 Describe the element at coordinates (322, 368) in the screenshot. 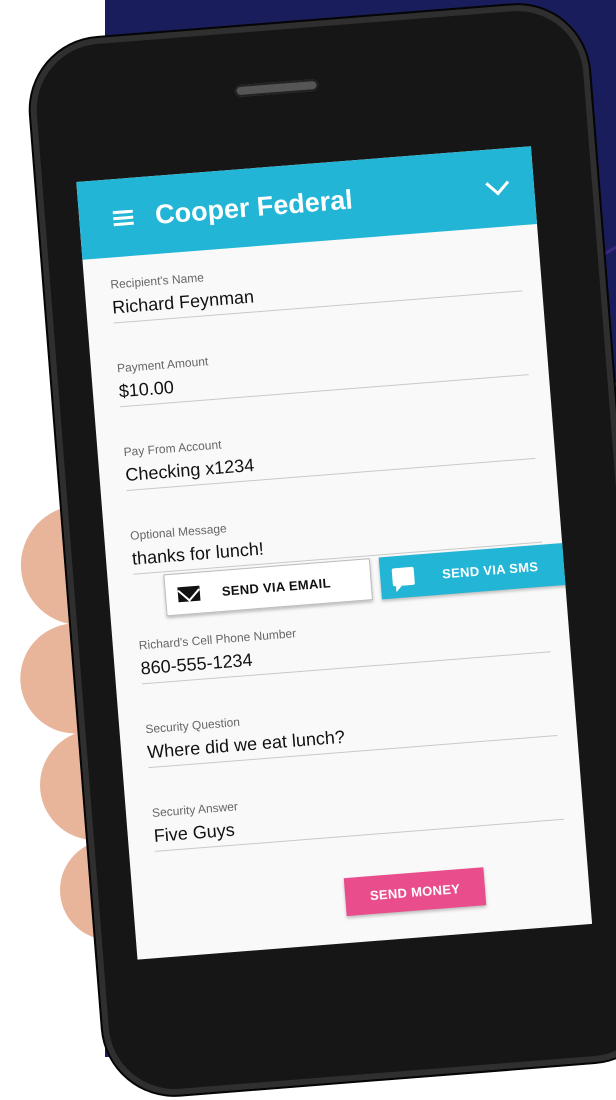

I see `payment-amount-field: Payment Amount $10.00` at that location.